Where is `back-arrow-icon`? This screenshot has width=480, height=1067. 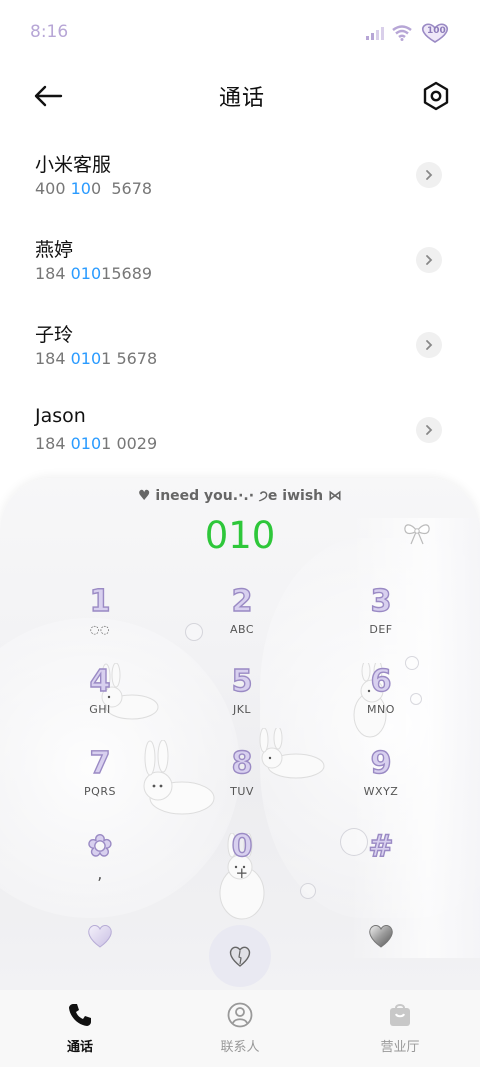
back-arrow-icon is located at coordinates (48, 96).